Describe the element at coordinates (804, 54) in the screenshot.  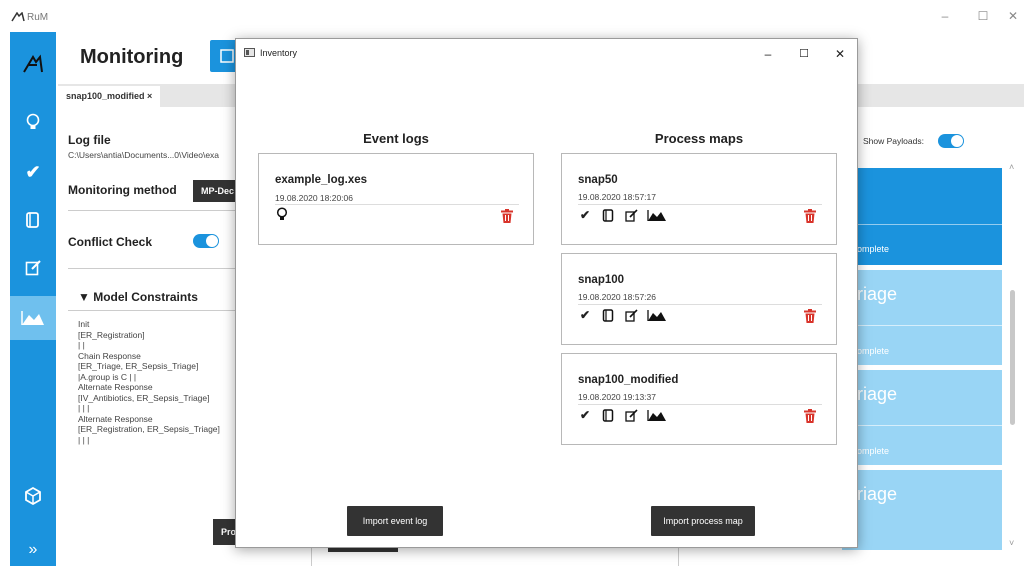
I see `dialog-maximize-button: ☐` at that location.